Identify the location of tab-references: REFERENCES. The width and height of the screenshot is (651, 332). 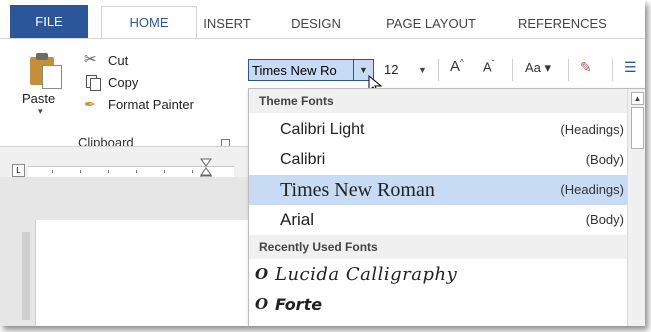
(577, 23).